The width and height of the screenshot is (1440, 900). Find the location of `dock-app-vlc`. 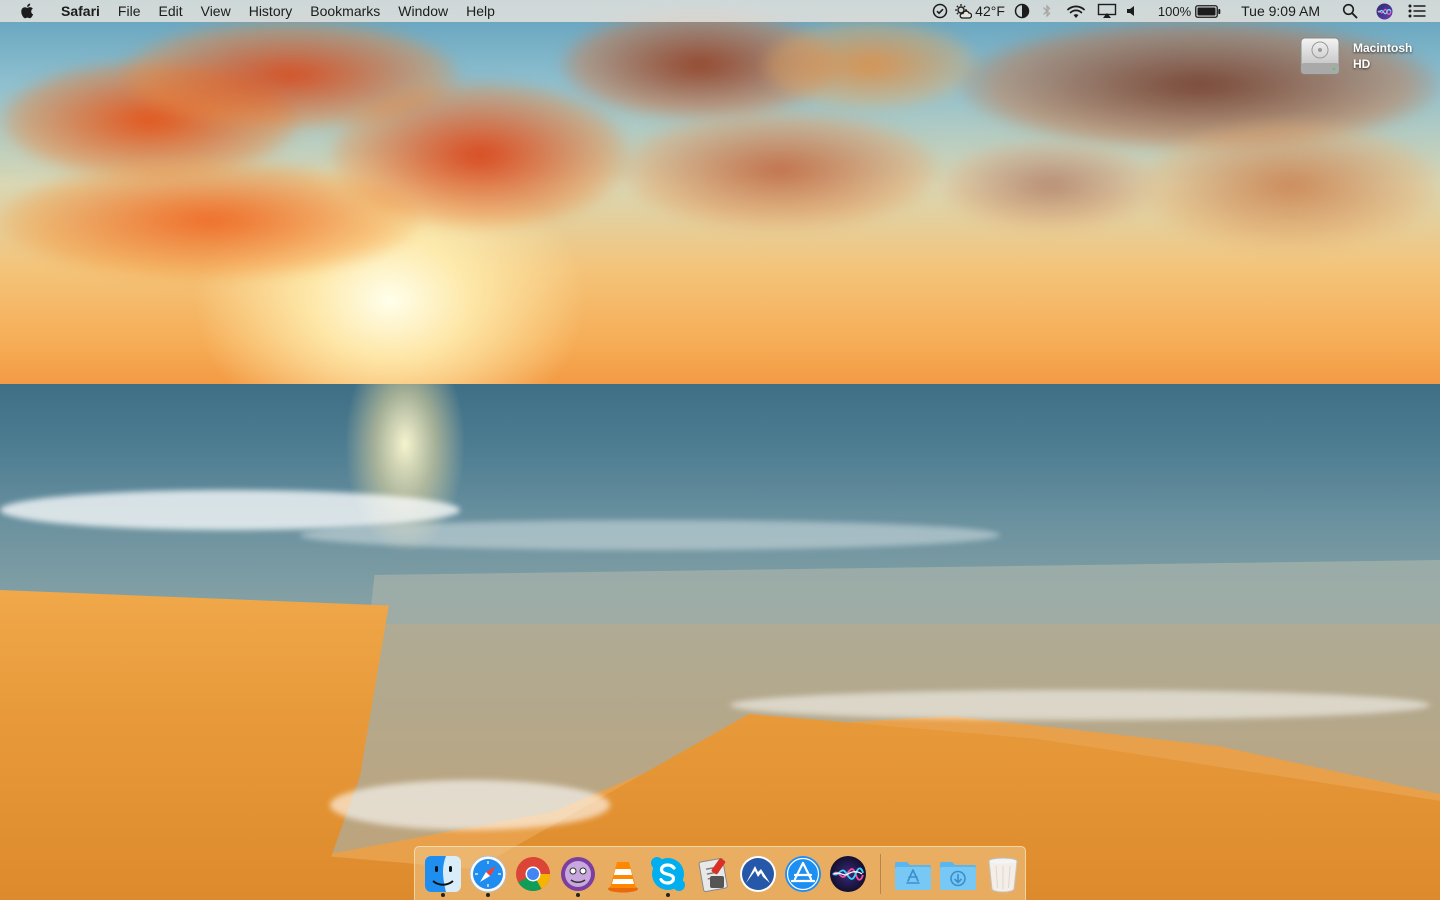

dock-app-vlc is located at coordinates (622, 874).